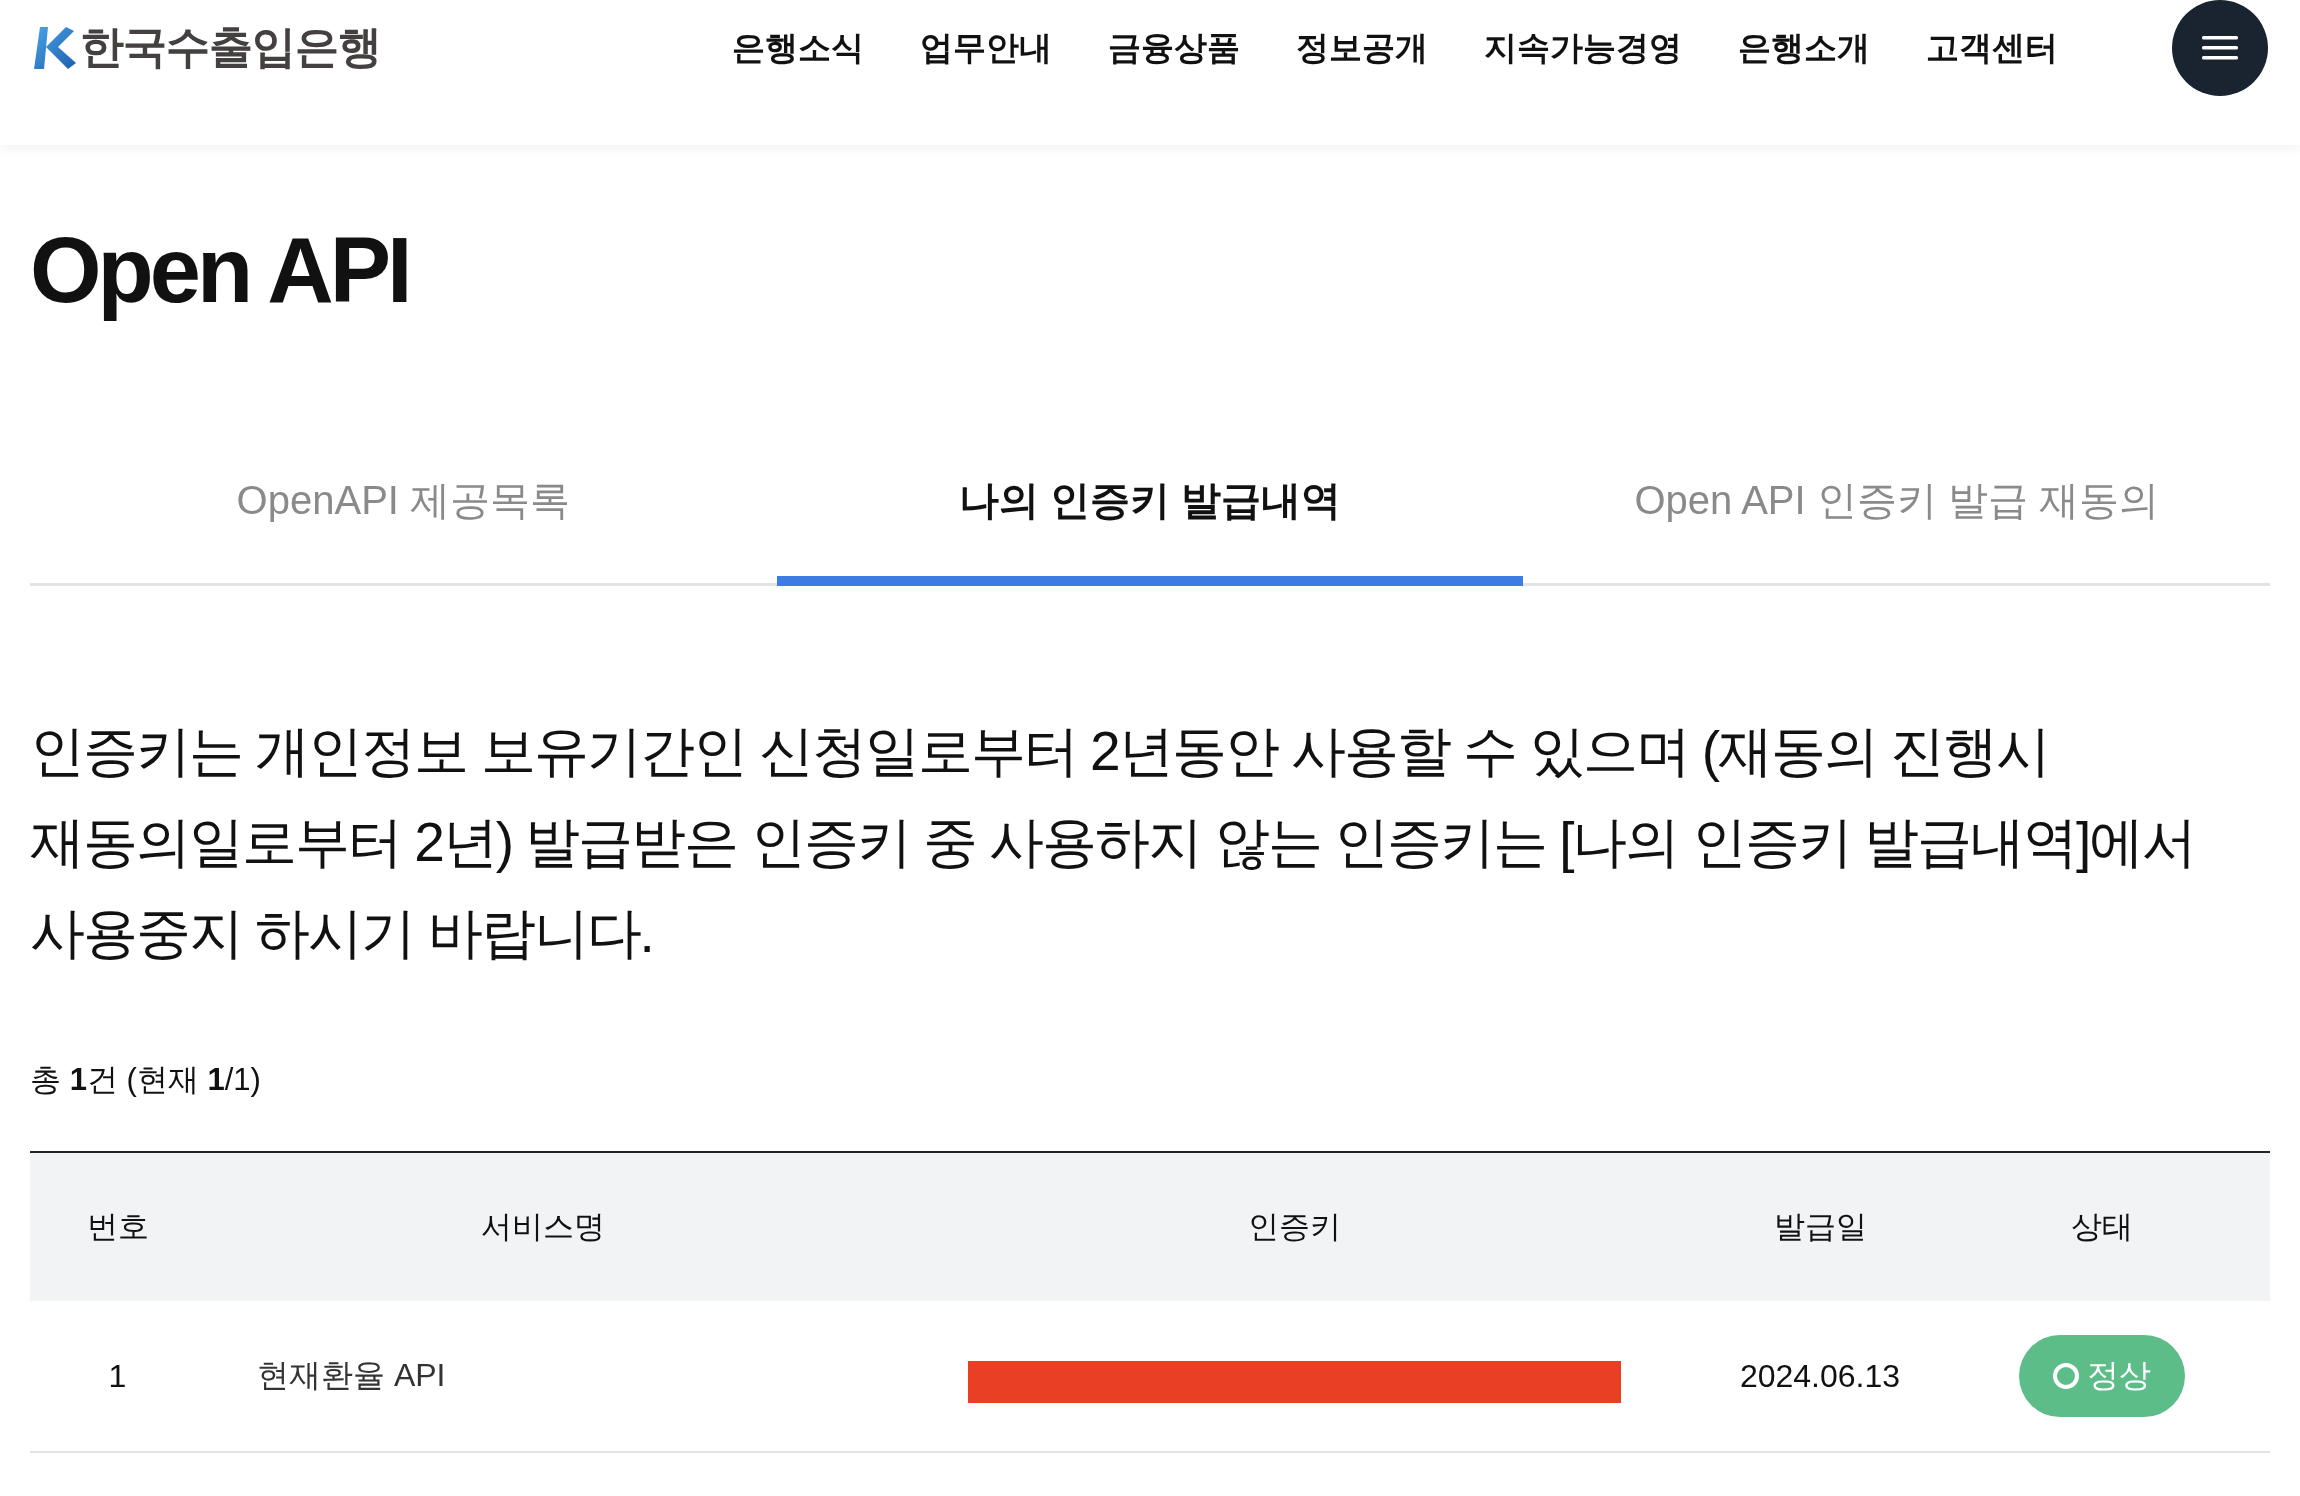 This screenshot has width=2300, height=1496. I want to click on column-header: 상태, so click(2101, 1227).